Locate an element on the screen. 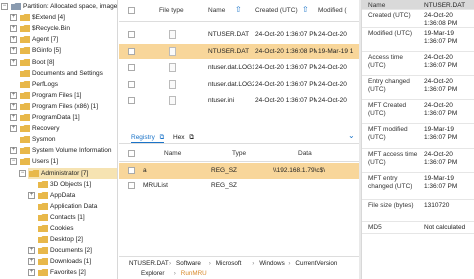 Image resolution: width=474 pixels, height=279 pixels. file-created: 24-Oct-20 1:36:07 PM is located at coordinates (286, 67).